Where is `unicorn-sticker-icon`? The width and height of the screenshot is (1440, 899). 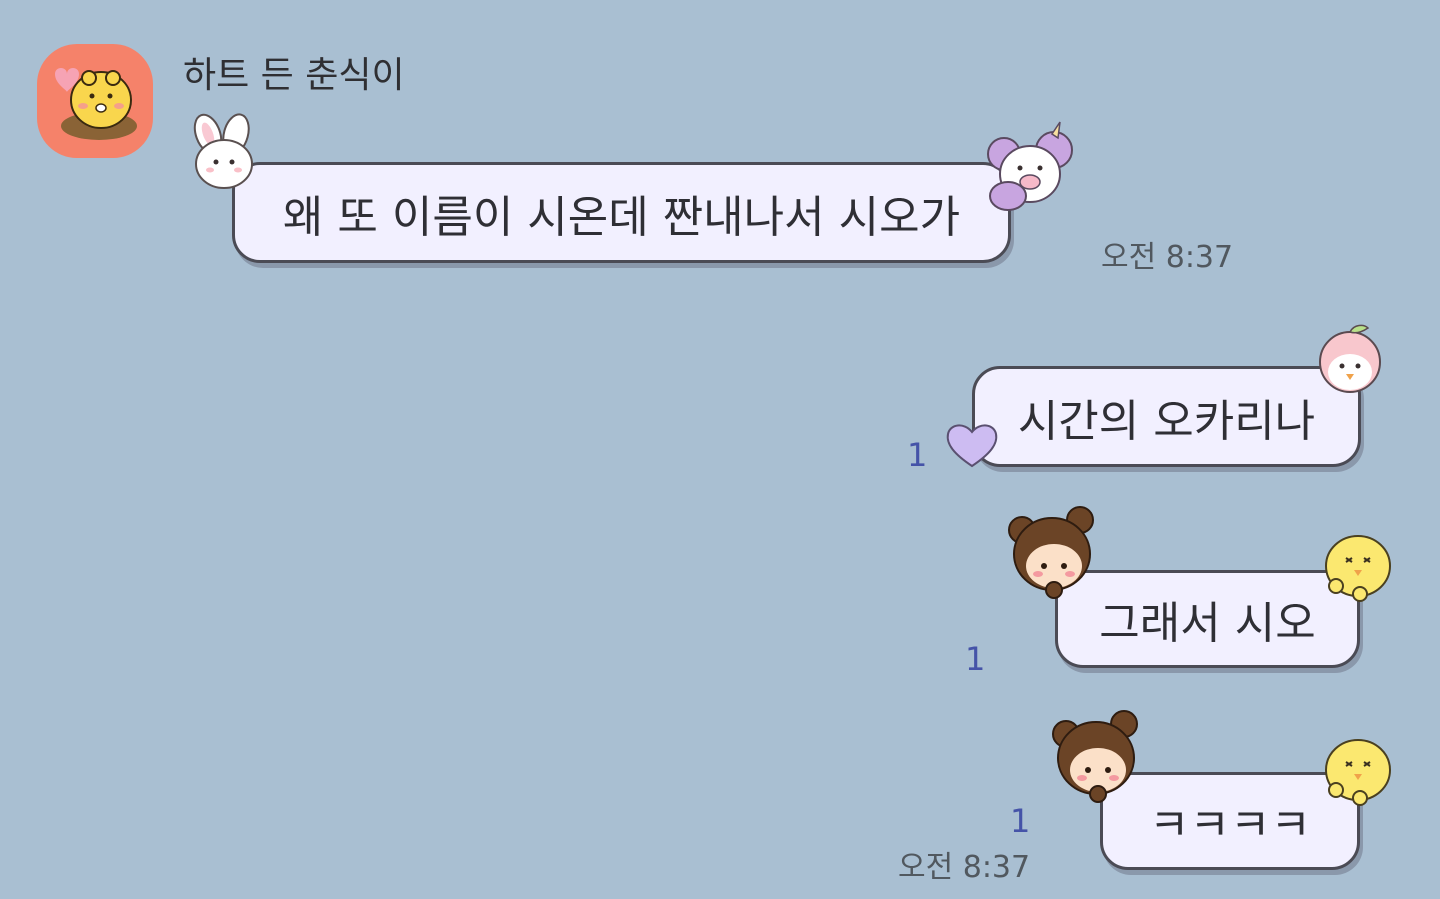 unicorn-sticker-icon is located at coordinates (1030, 166).